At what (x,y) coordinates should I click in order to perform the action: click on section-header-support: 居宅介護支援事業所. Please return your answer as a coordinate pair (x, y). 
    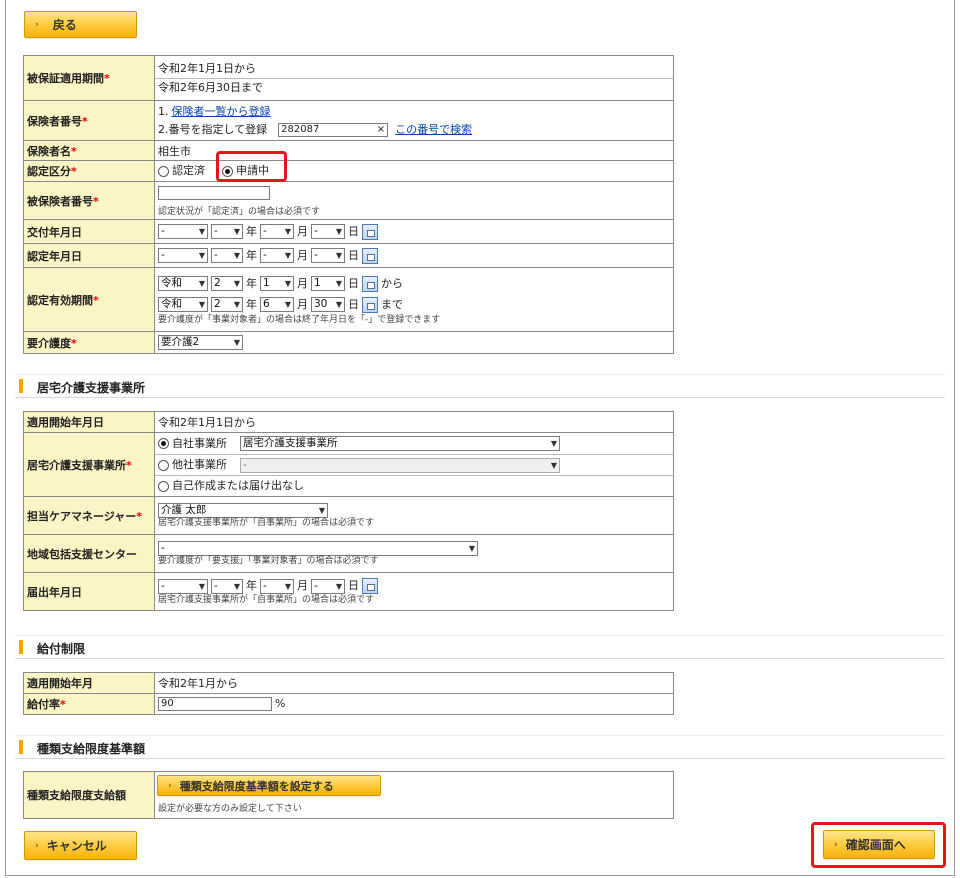
    Looking at the image, I should click on (480, 386).